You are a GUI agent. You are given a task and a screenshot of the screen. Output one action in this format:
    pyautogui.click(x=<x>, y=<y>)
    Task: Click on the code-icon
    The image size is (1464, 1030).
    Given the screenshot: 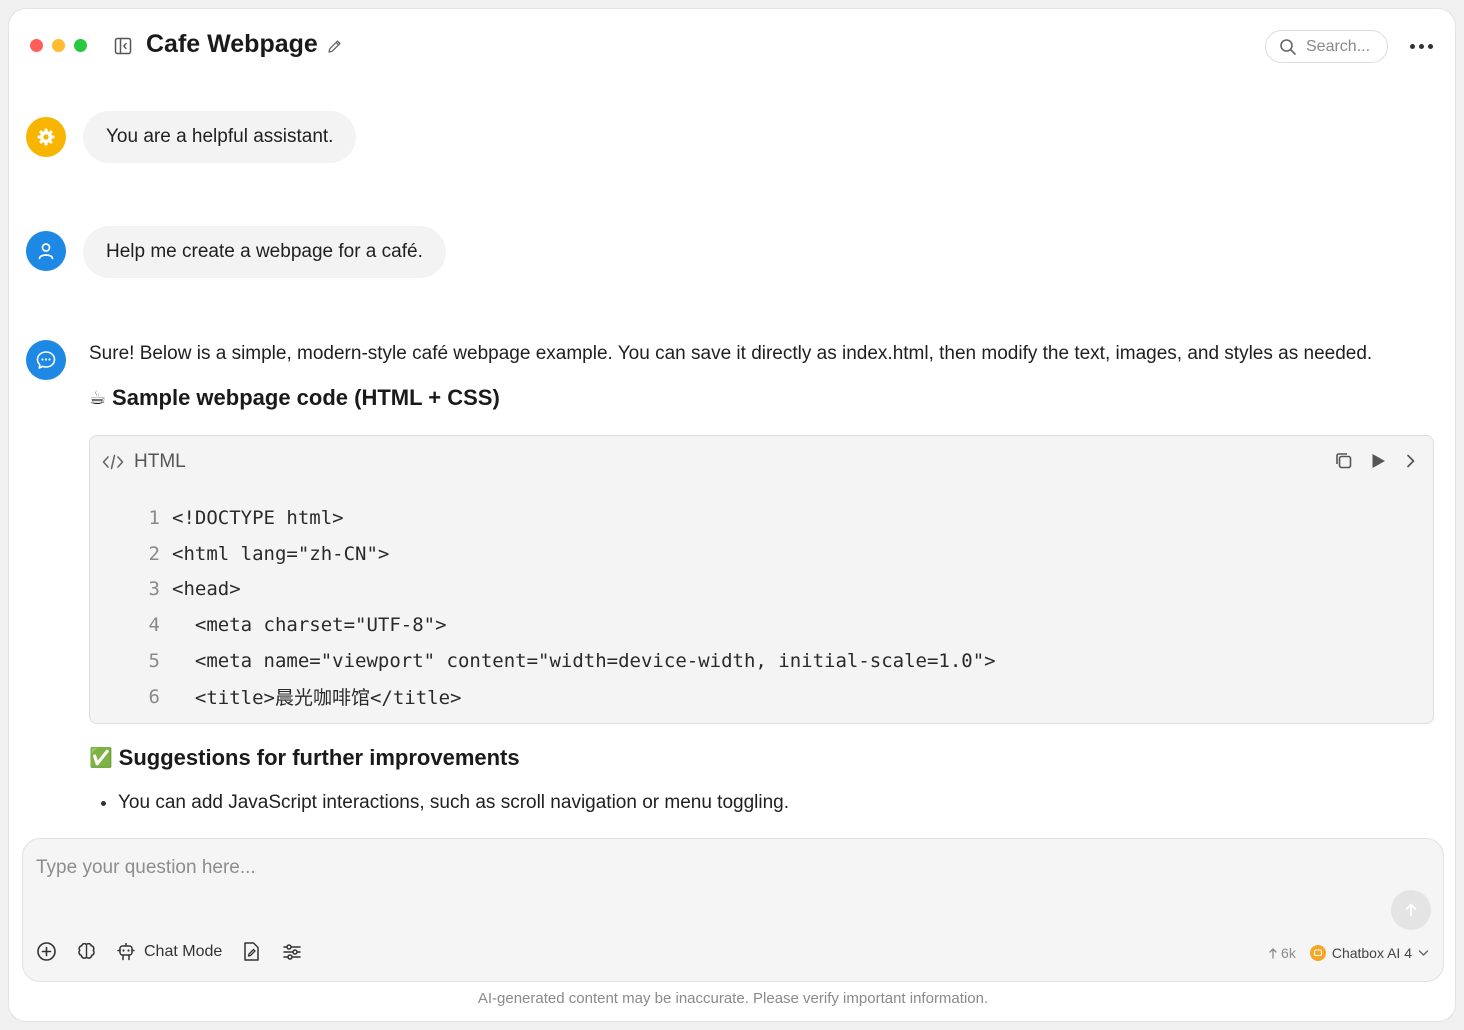 What is the action you would take?
    pyautogui.click(x=113, y=462)
    